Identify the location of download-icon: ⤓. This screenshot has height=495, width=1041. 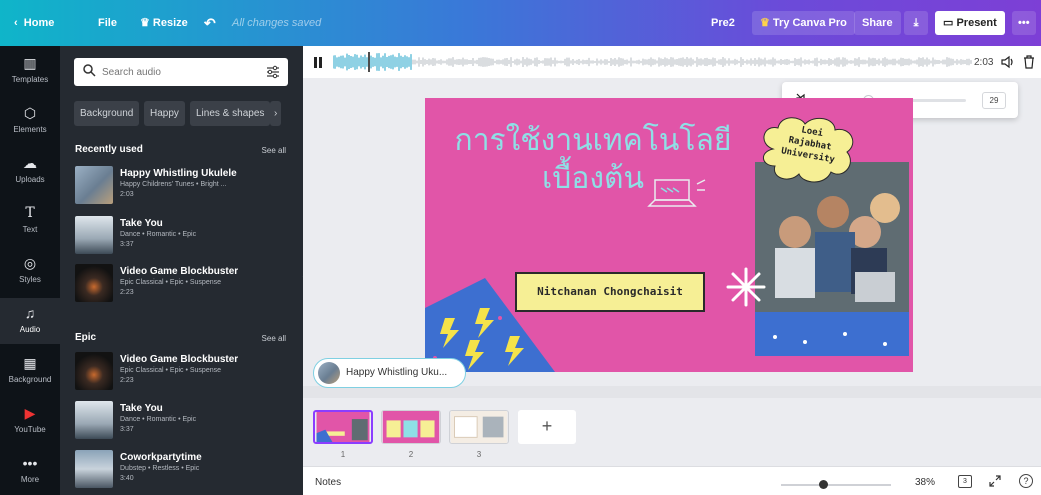
(916, 23).